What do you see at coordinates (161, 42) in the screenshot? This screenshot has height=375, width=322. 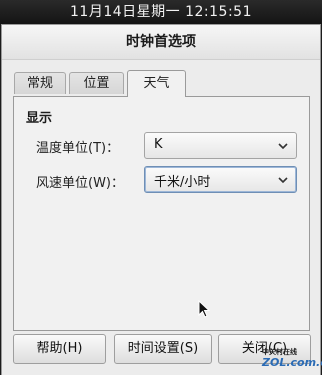 I see `dialog-title: 时钟首选项` at bounding box center [161, 42].